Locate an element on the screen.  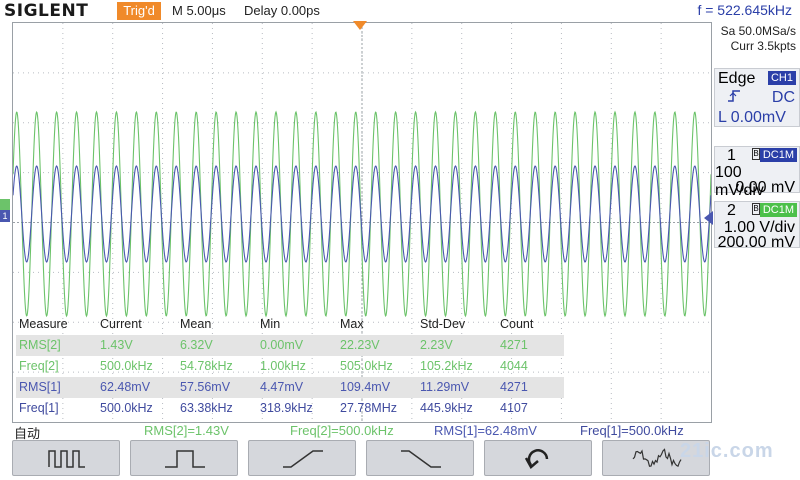
measure-std-dev: 105.2kHz is located at coordinates (446, 366).